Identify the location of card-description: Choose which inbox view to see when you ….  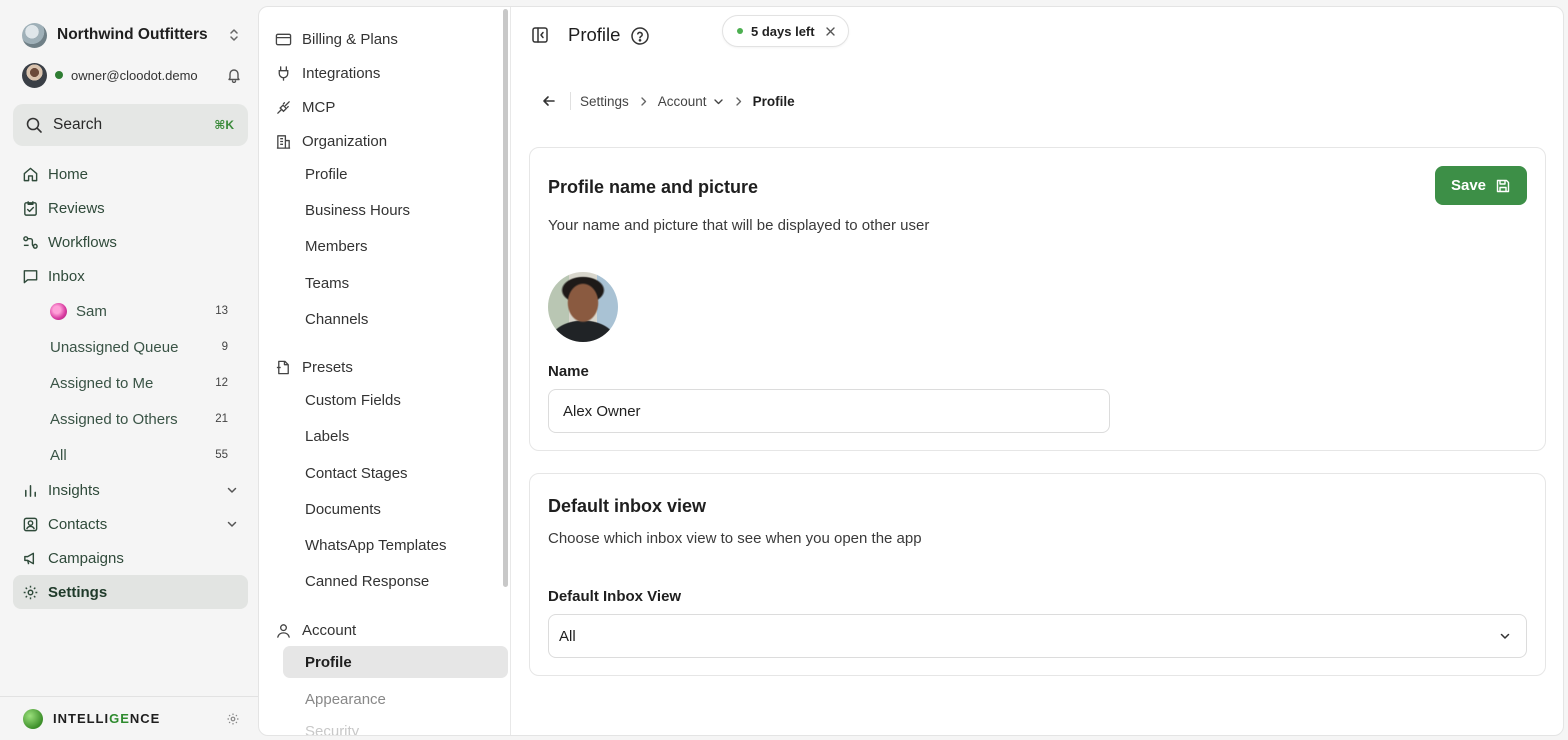
(735, 538).